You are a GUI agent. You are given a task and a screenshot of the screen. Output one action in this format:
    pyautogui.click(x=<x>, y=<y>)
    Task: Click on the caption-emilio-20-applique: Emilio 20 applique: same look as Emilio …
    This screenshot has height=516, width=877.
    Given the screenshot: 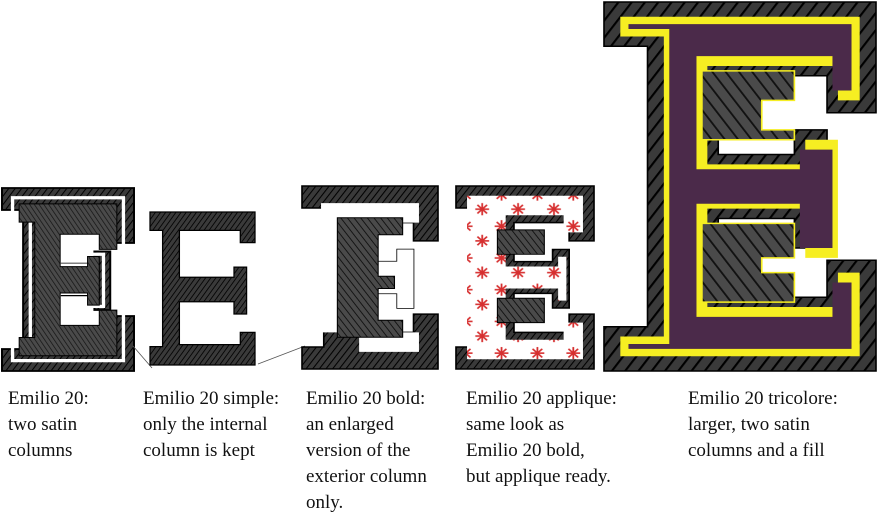 What is the action you would take?
    pyautogui.click(x=541, y=437)
    